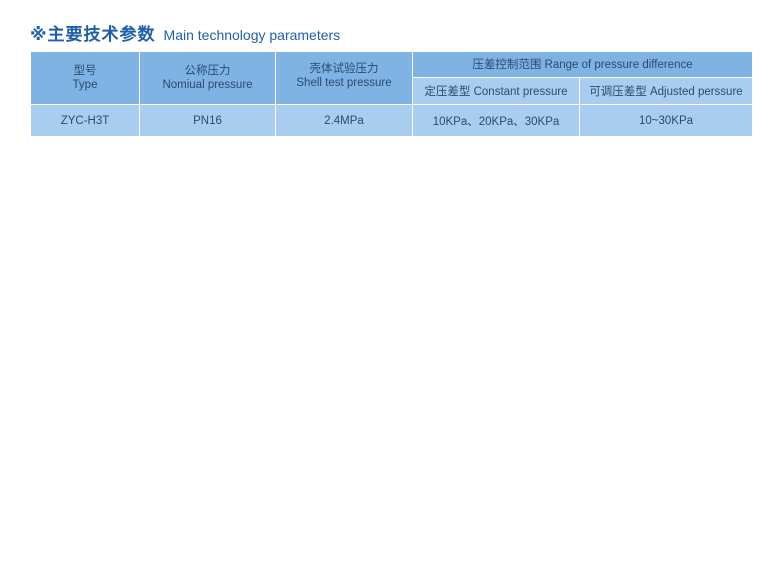 The image size is (778, 588). Describe the element at coordinates (85, 120) in the screenshot. I see `cell-type: ZYC-H3T` at that location.